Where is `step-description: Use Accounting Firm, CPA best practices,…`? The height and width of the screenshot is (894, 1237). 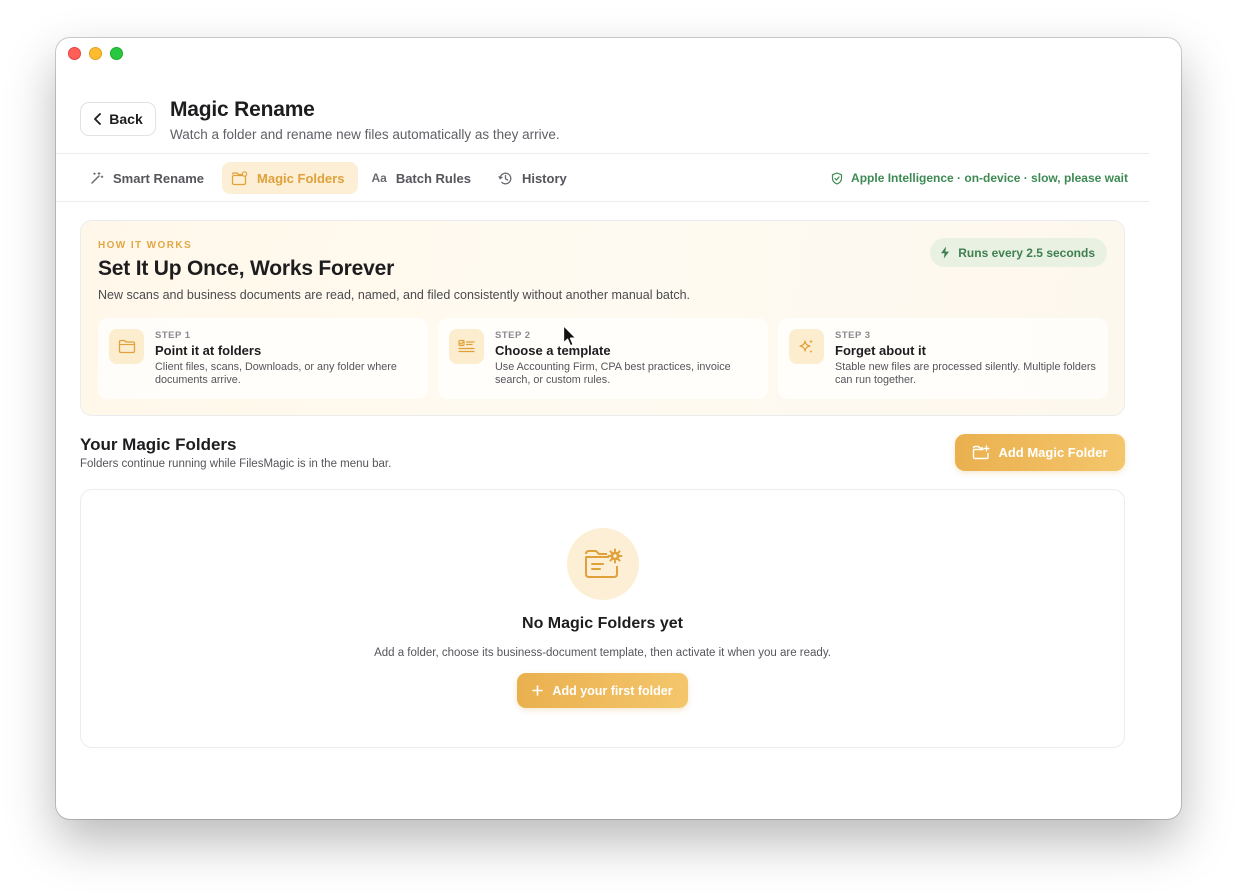
step-description: Use Accounting Firm, CPA best practices,… is located at coordinates (613, 373).